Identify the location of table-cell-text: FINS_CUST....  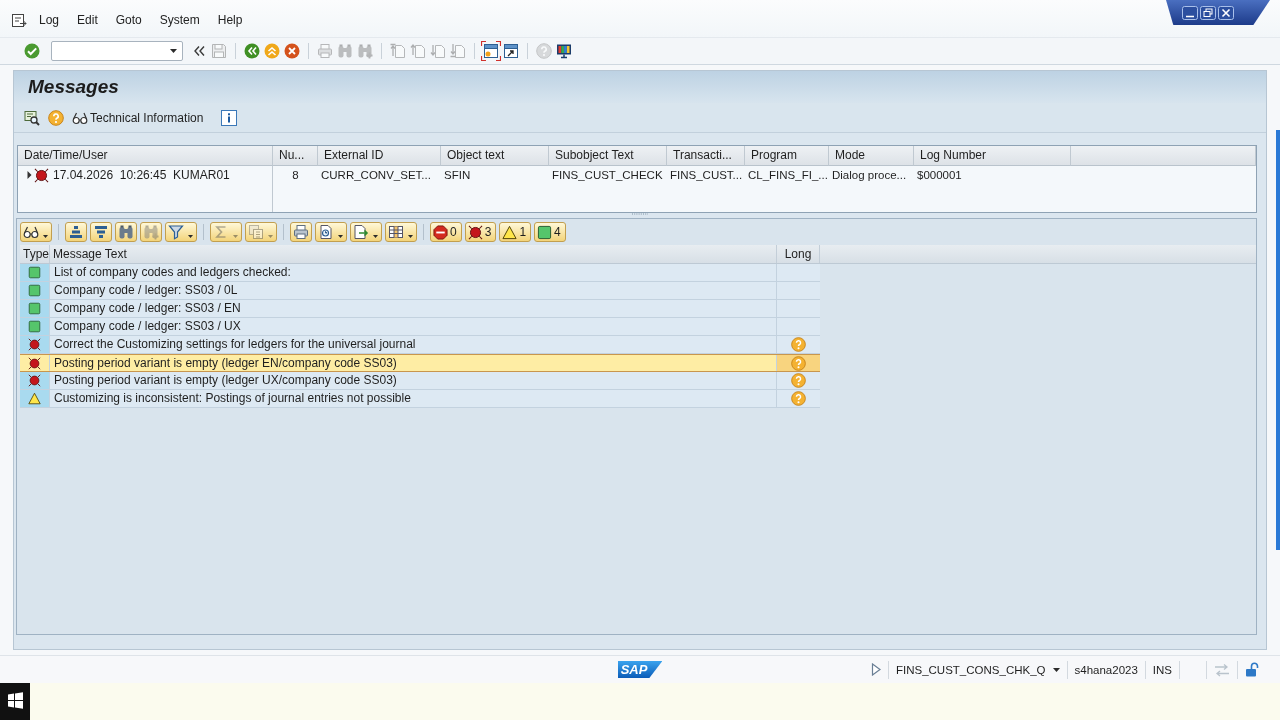
(706, 175).